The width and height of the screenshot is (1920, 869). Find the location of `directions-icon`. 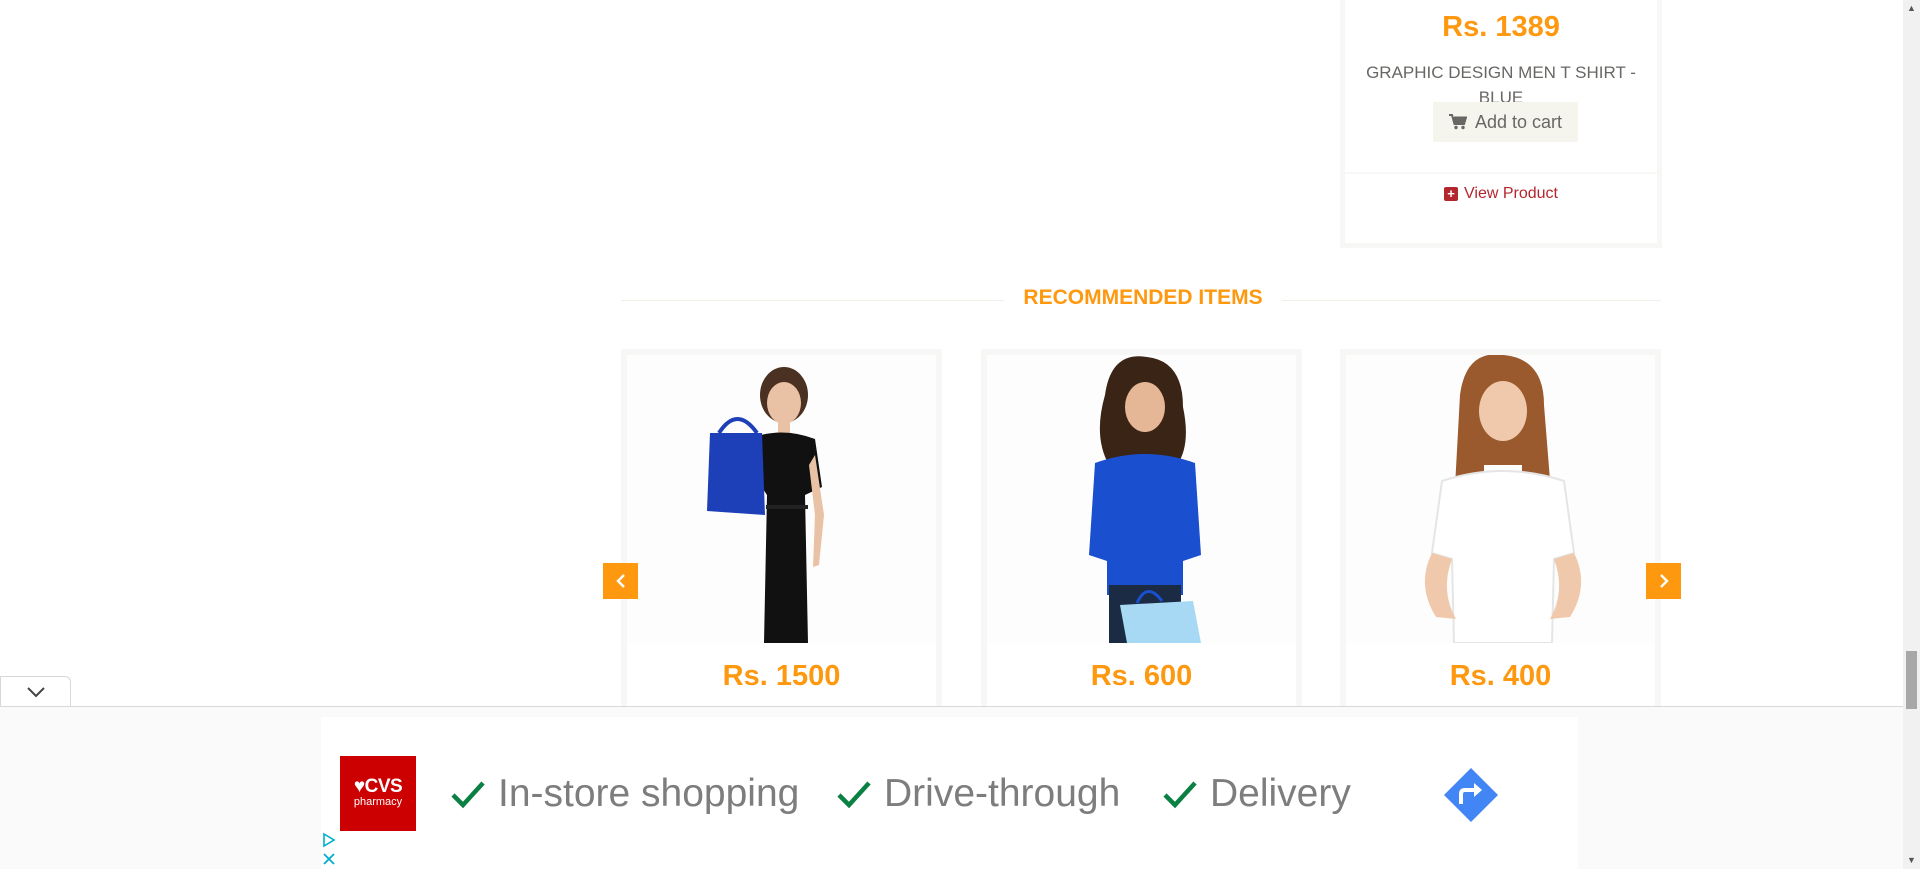

directions-icon is located at coordinates (1471, 795).